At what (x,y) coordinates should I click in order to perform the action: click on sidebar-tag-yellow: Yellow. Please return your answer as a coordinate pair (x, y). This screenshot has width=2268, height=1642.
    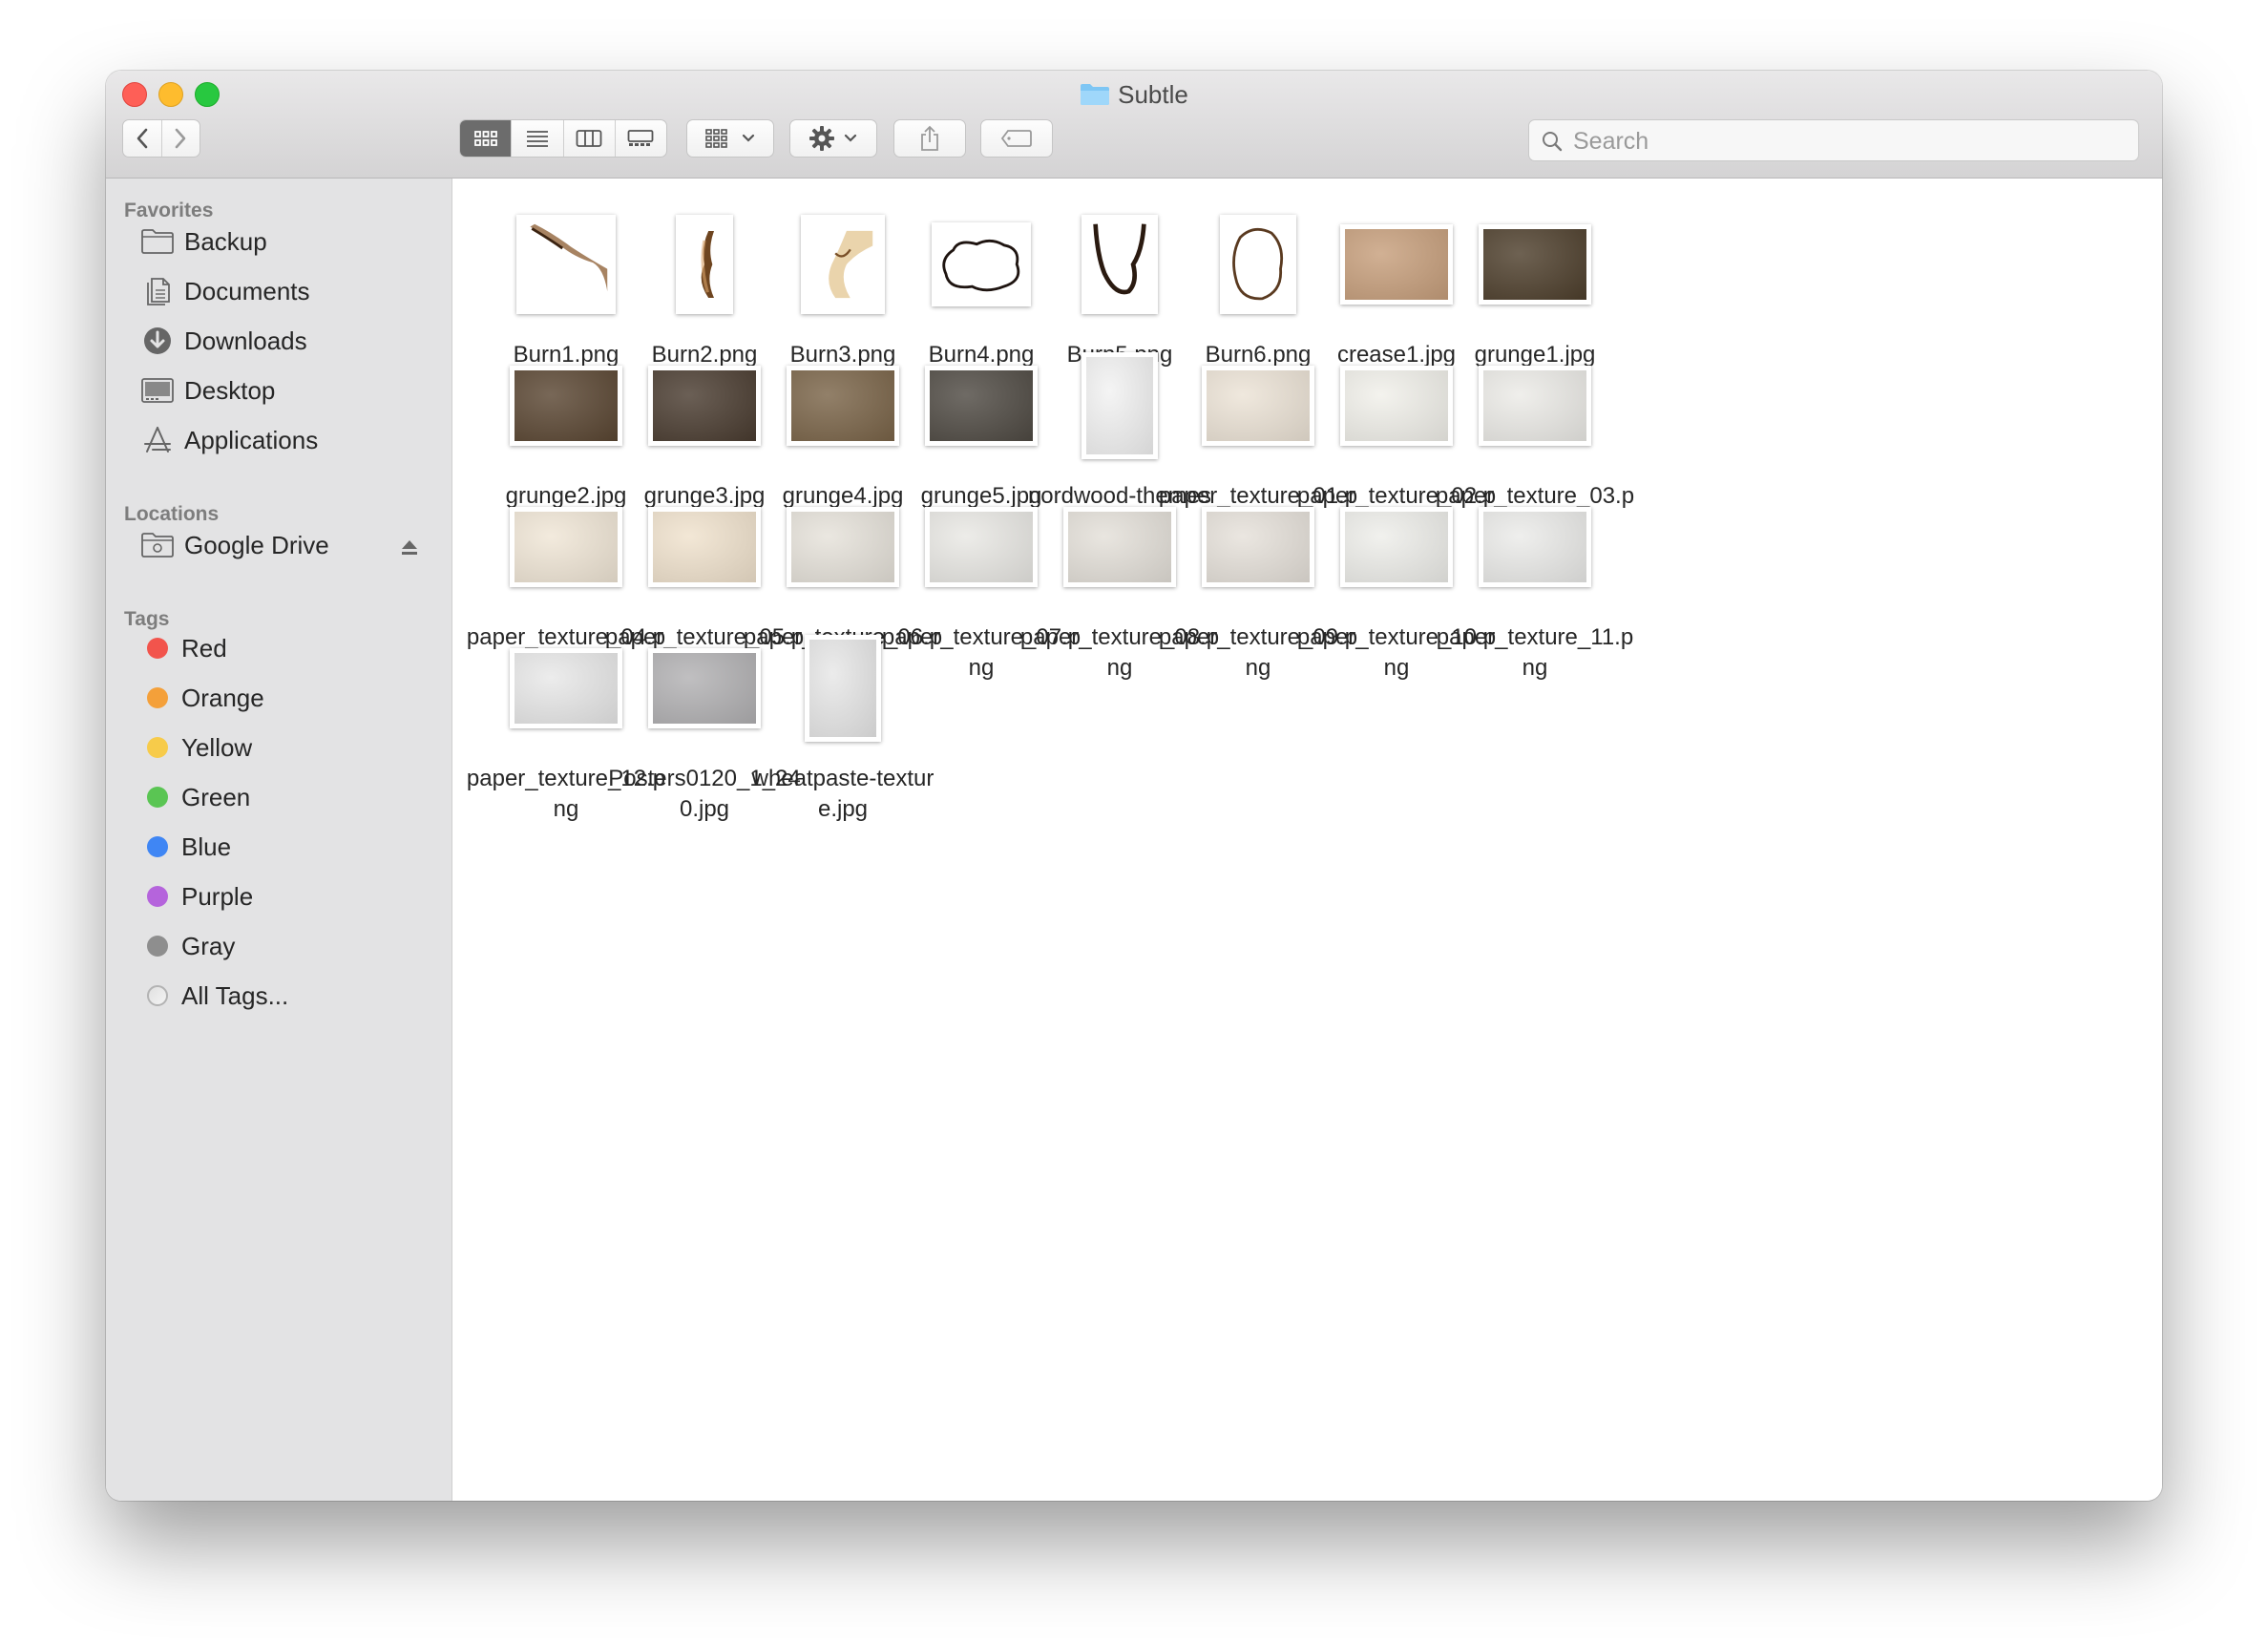
    Looking at the image, I should click on (286, 748).